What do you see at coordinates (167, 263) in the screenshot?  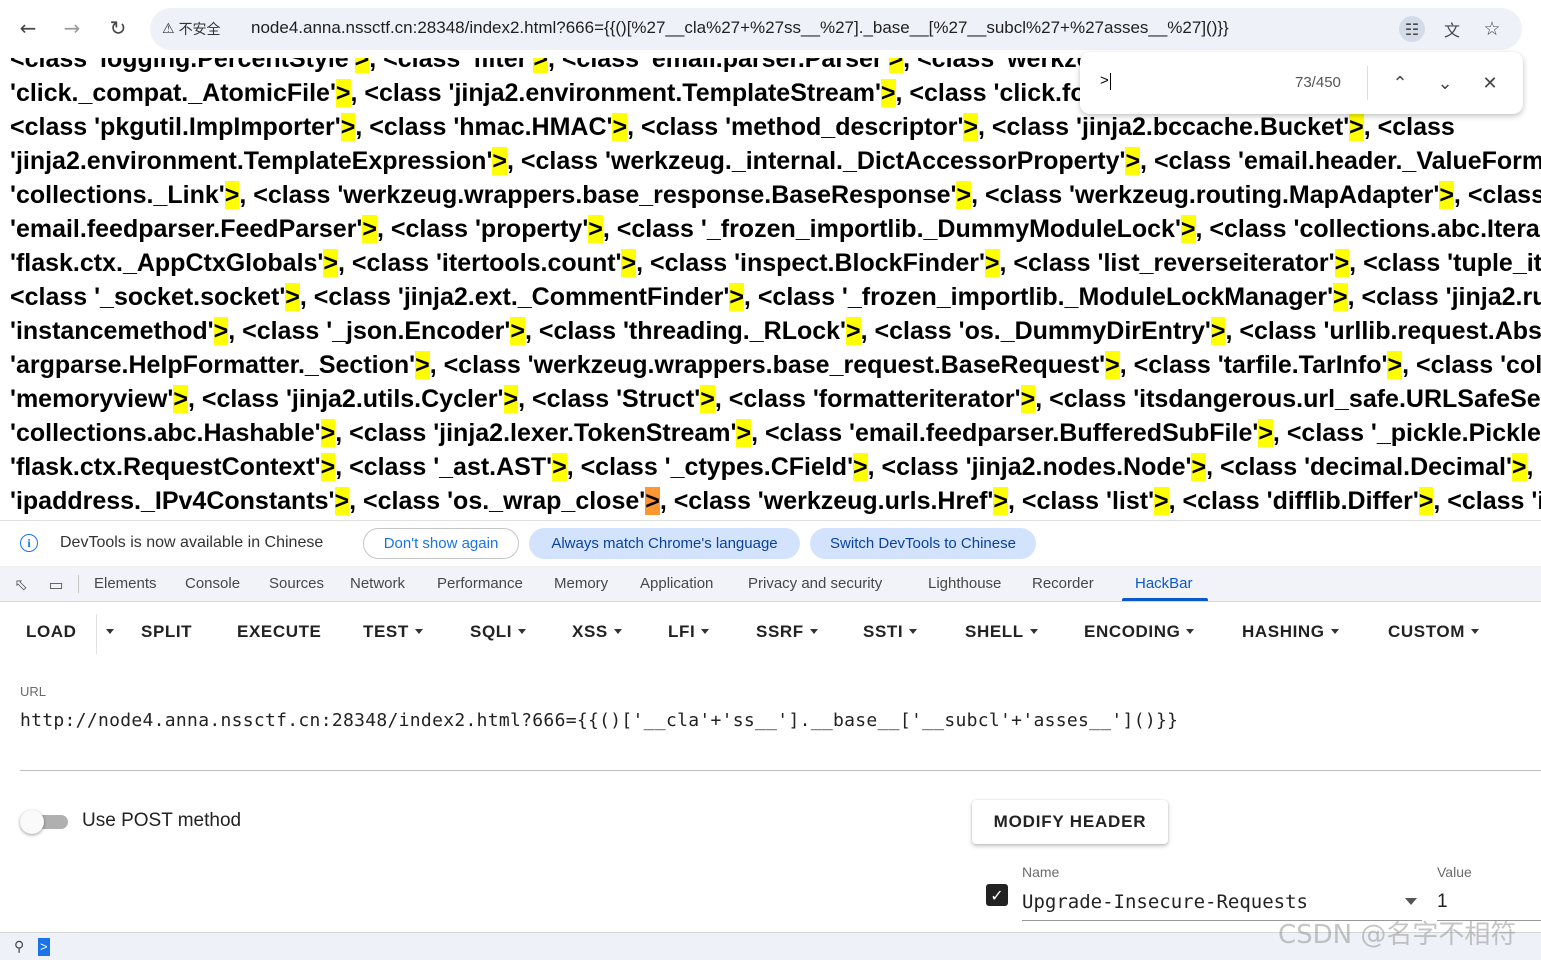 I see `text-run: 'flask.ctx._AppCtxGlobals'` at bounding box center [167, 263].